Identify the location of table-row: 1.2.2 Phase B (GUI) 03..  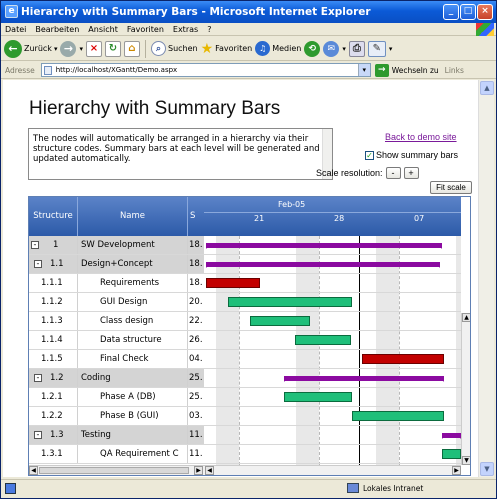
(116, 416).